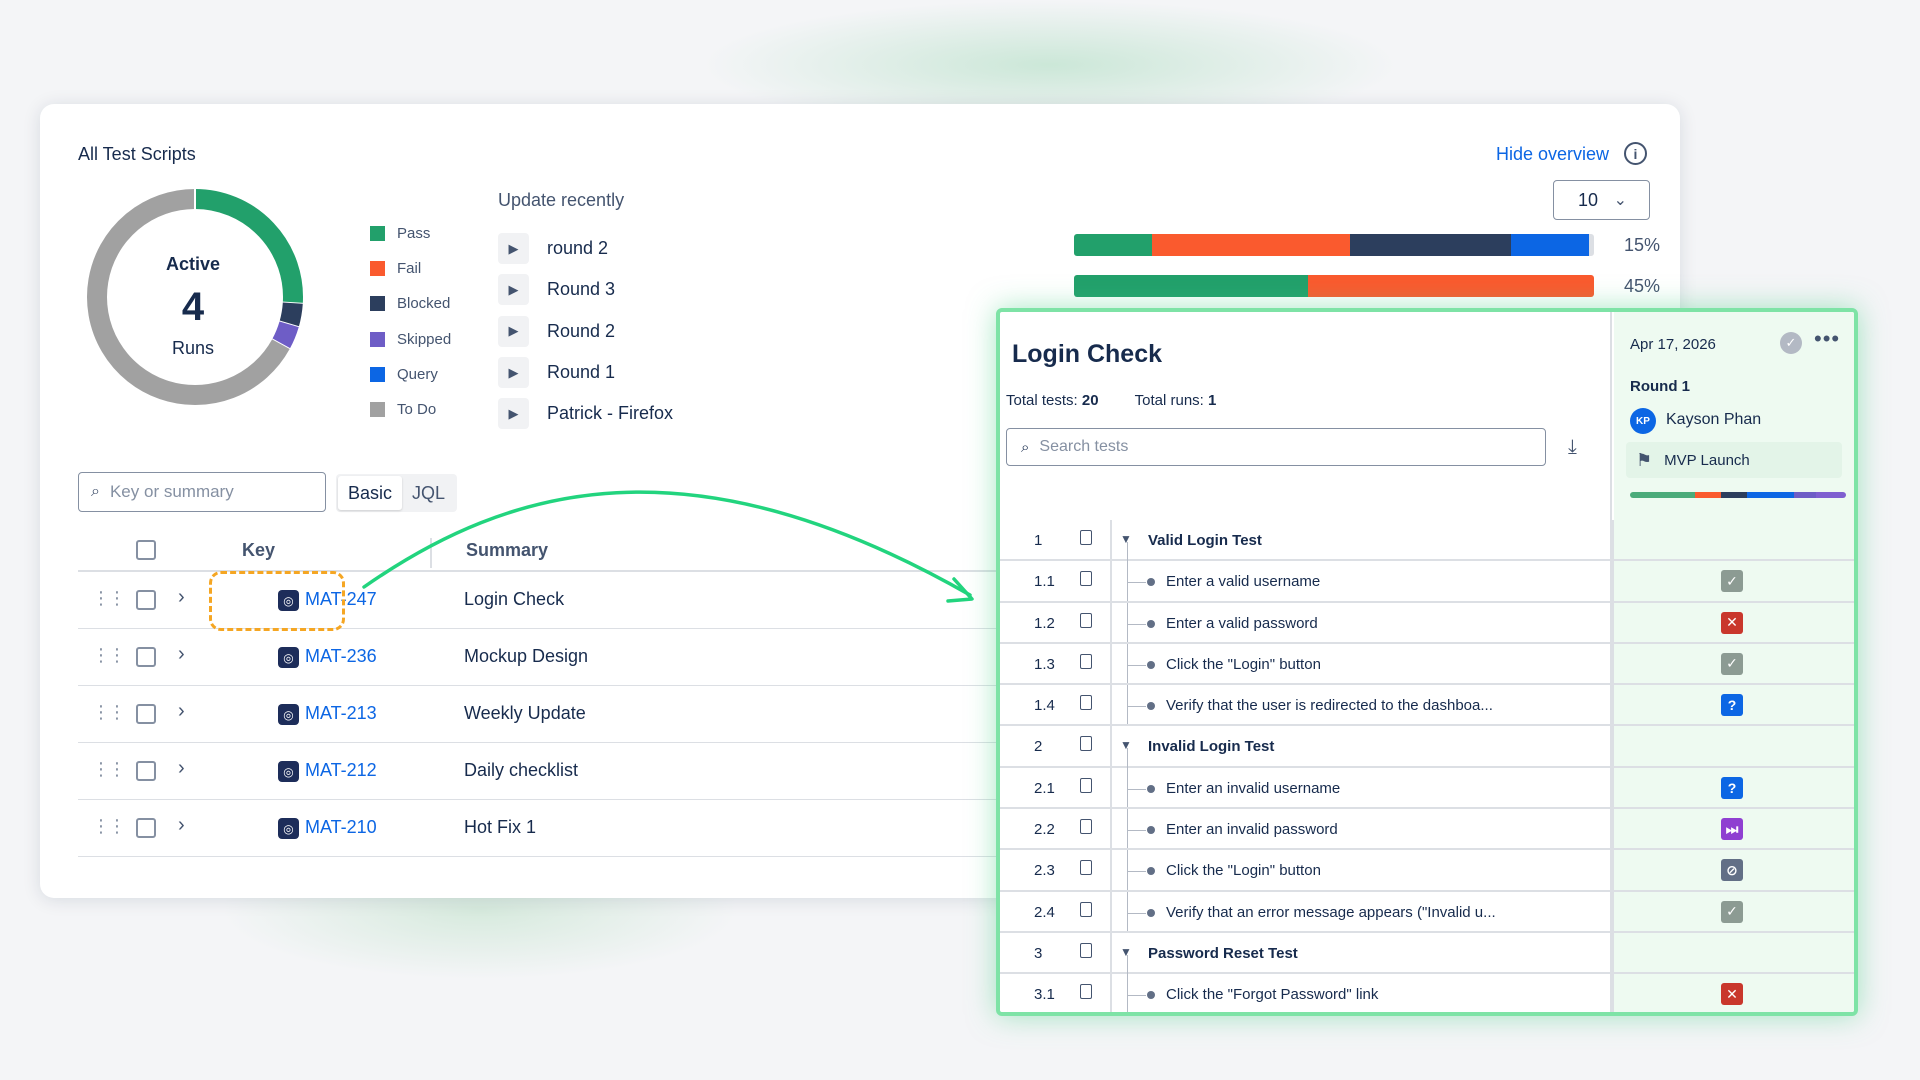 The width and height of the screenshot is (1920, 1080). Describe the element at coordinates (500, 827) in the screenshot. I see `issue-summary: Hot Fix 1` at that location.